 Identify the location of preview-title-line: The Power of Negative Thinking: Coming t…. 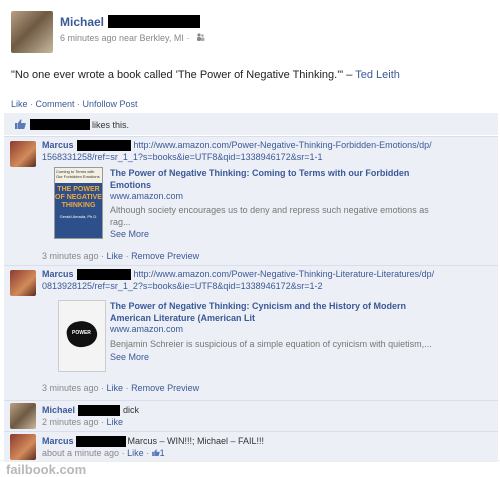
(300, 173).